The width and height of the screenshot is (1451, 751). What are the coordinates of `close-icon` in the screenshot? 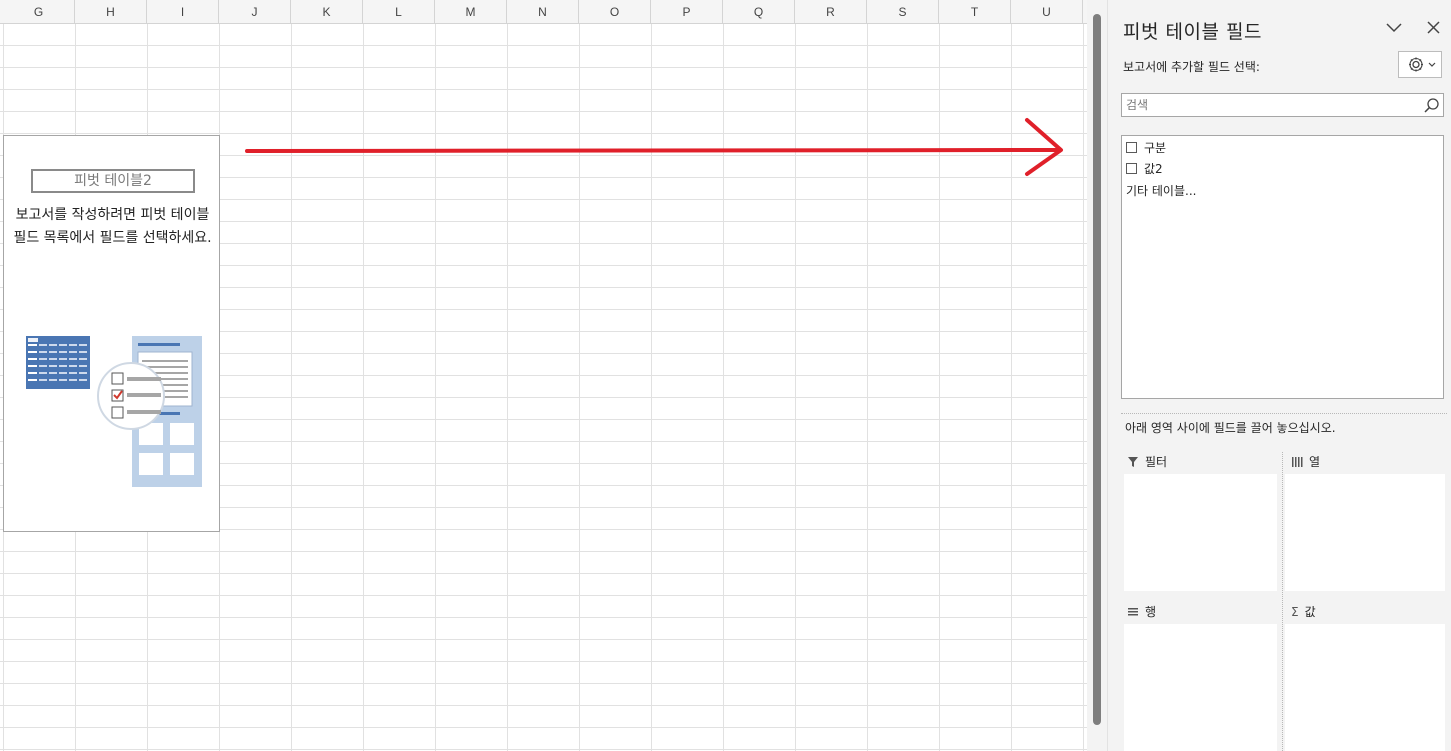 It's located at (1434, 28).